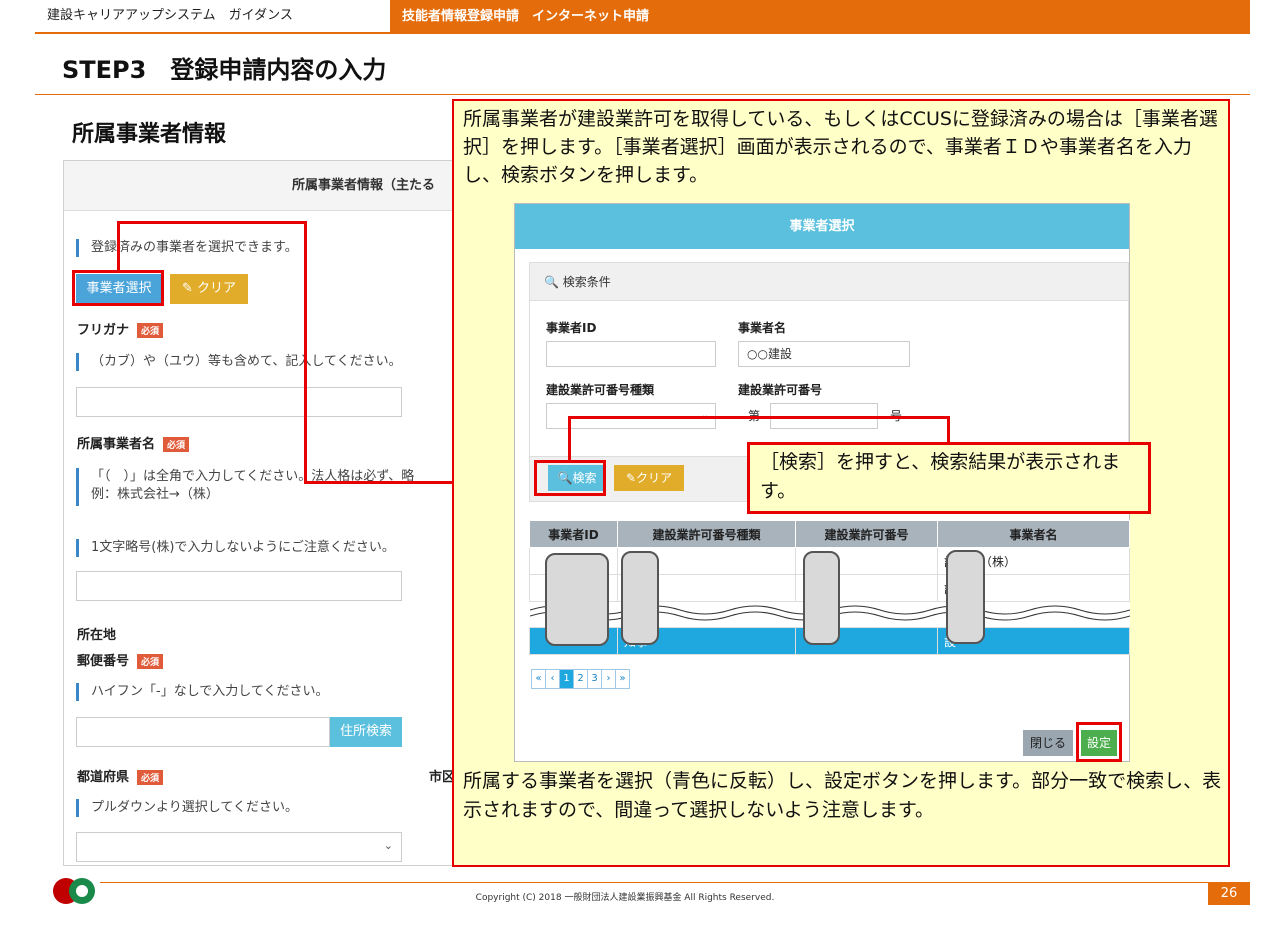 This screenshot has width=1286, height=931. Describe the element at coordinates (212, 17) in the screenshot. I see `guide-title-bar: 建設キャリアアップシステム ガイダンス` at that location.